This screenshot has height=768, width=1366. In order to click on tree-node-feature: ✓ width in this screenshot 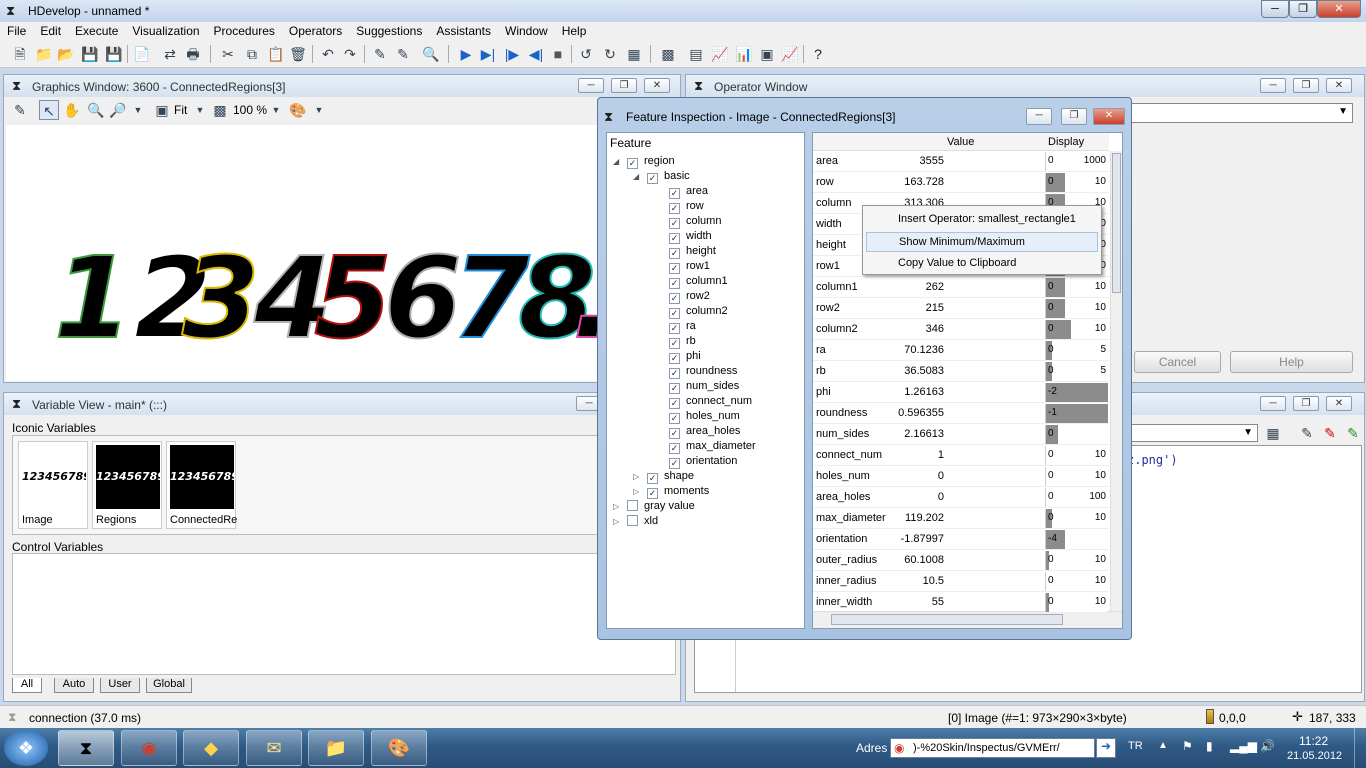, I will do `click(690, 237)`.